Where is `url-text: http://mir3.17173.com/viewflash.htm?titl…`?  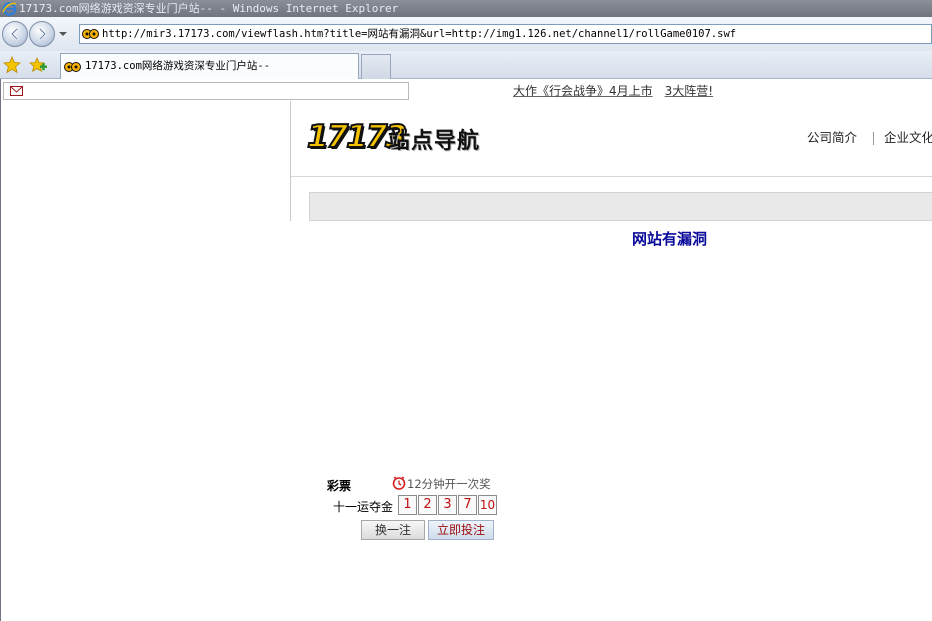
url-text: http://mir3.17173.com/viewflash.htm?titl… is located at coordinates (419, 34).